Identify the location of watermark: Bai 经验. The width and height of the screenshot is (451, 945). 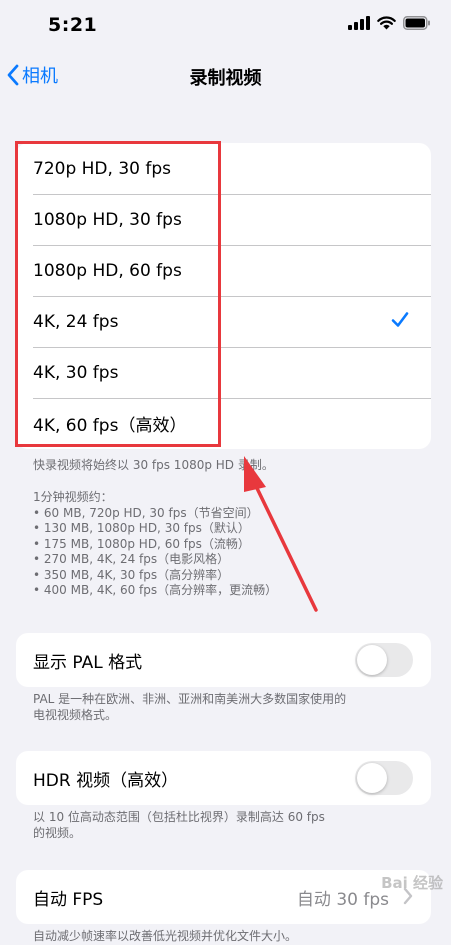
(412, 883).